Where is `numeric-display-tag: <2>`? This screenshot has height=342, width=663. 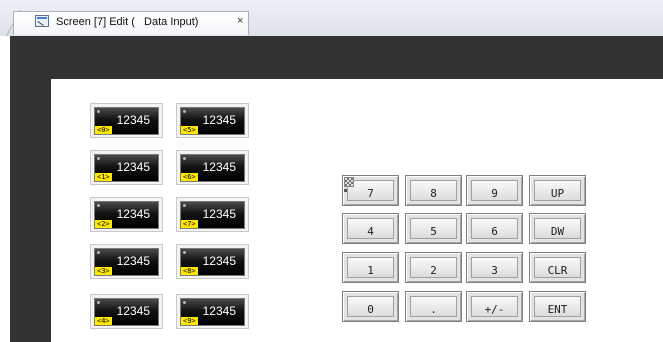 numeric-display-tag: <2> is located at coordinates (103, 224).